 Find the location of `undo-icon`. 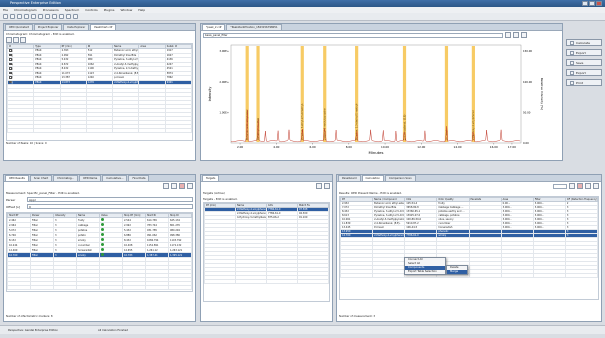

undo-icon is located at coordinates (33, 16).